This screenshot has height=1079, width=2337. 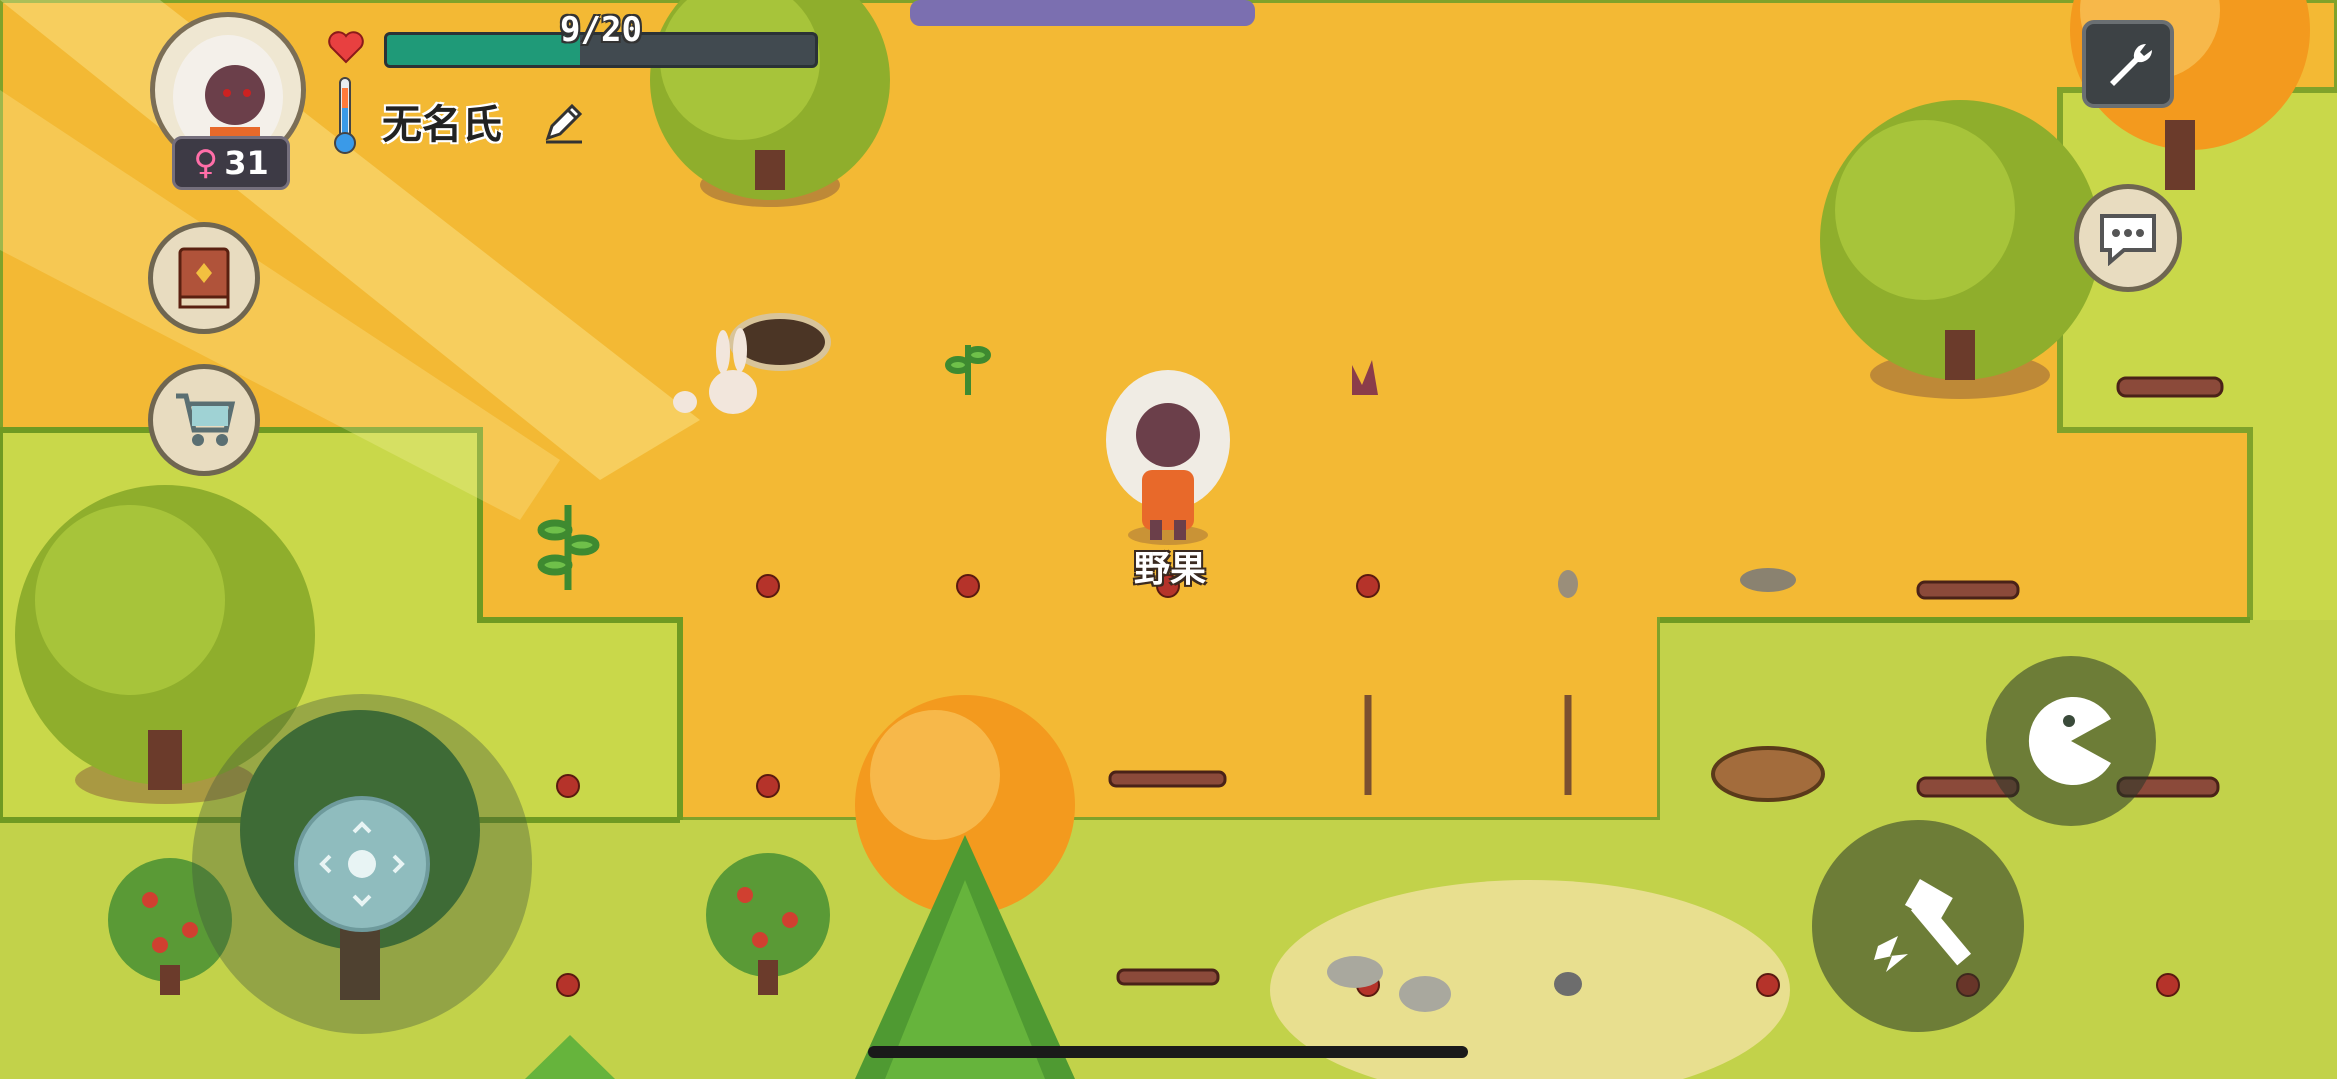 I want to click on chat-button, so click(x=2128, y=238).